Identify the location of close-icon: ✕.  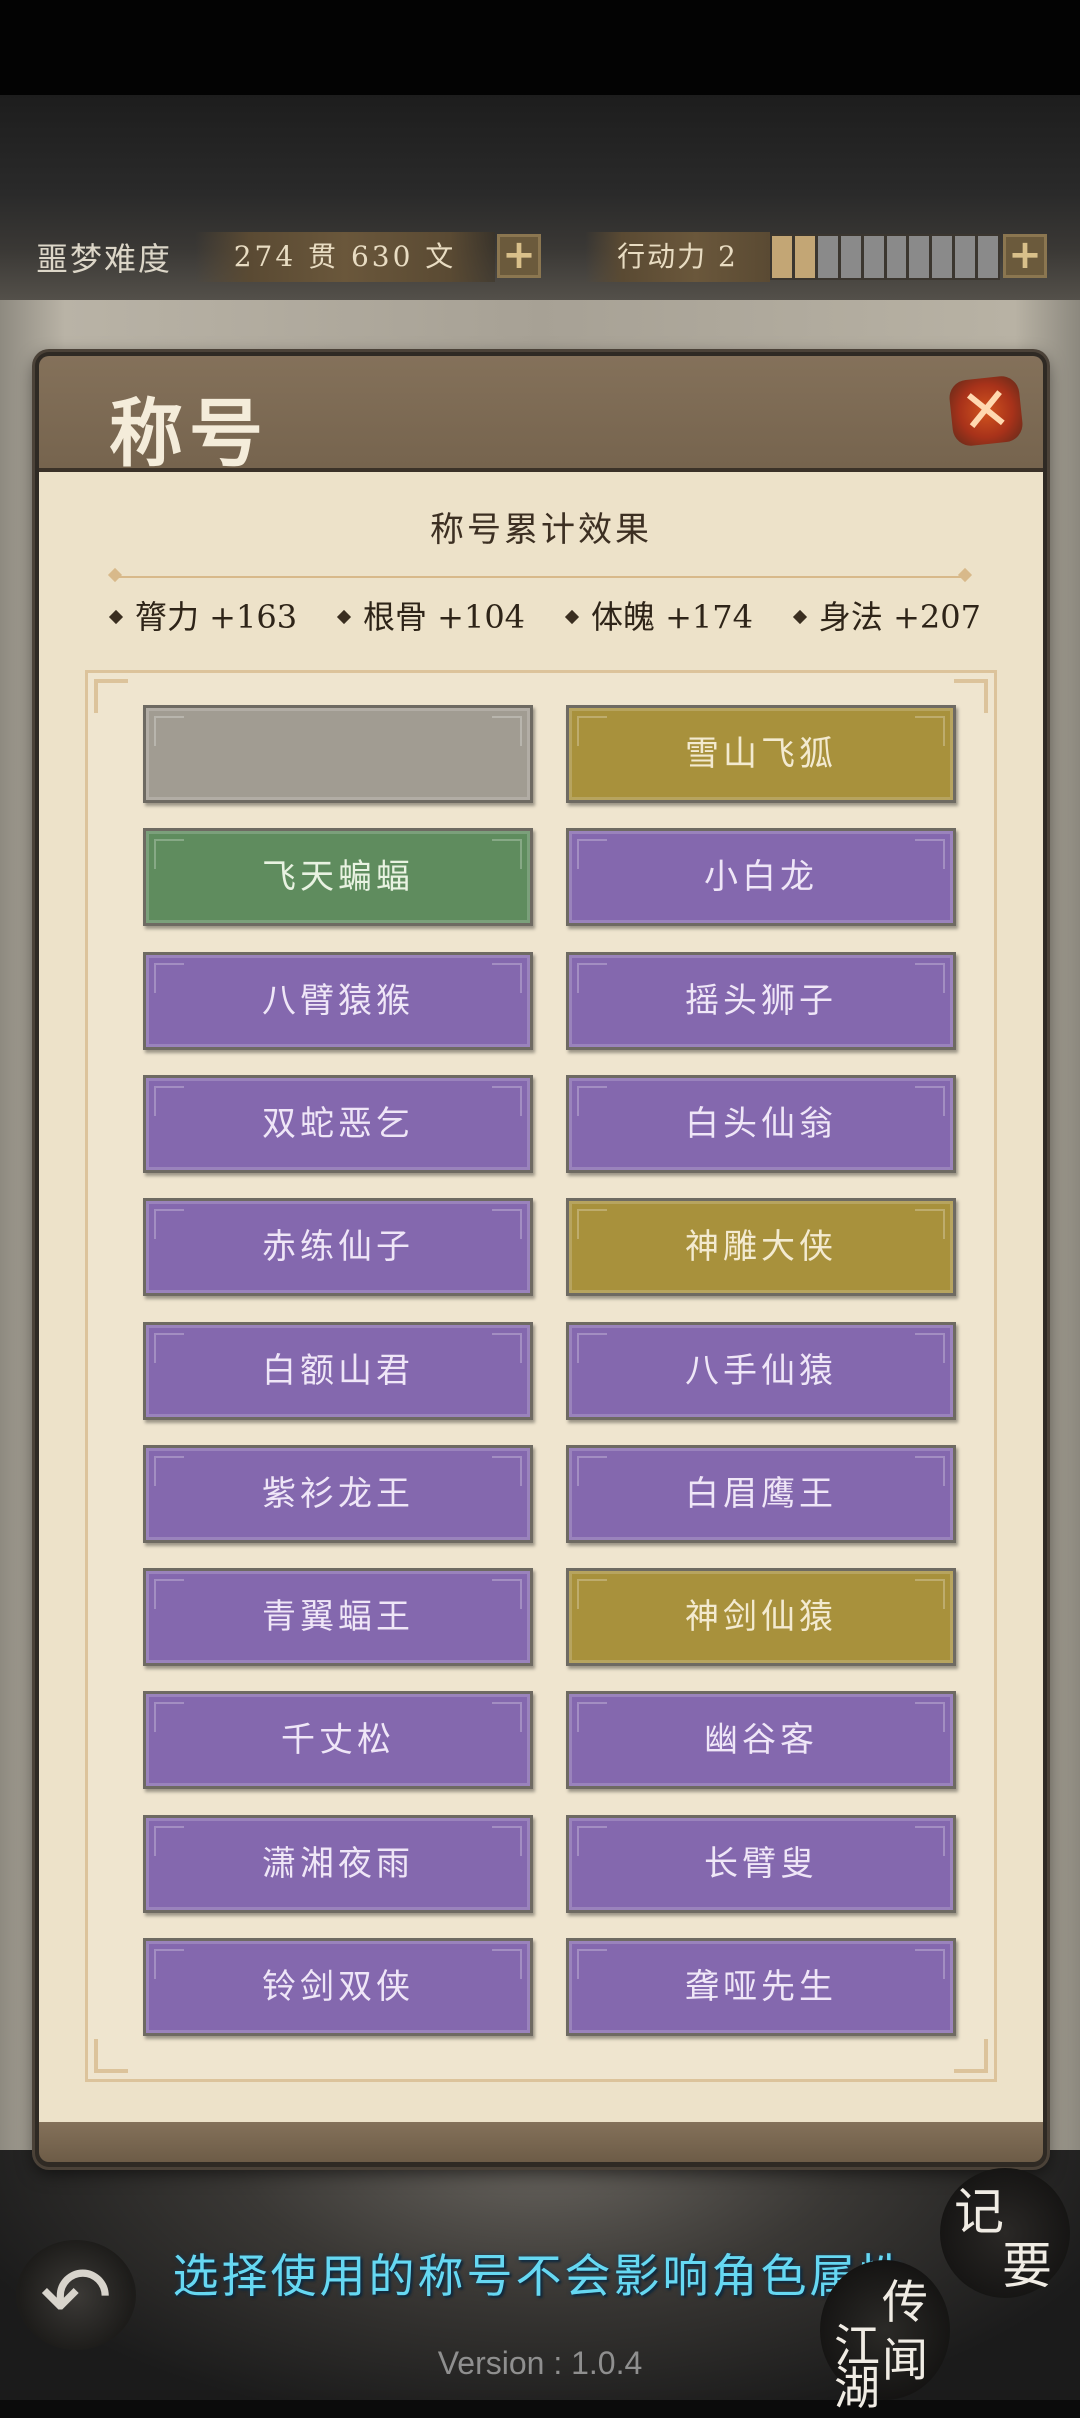
(986, 411).